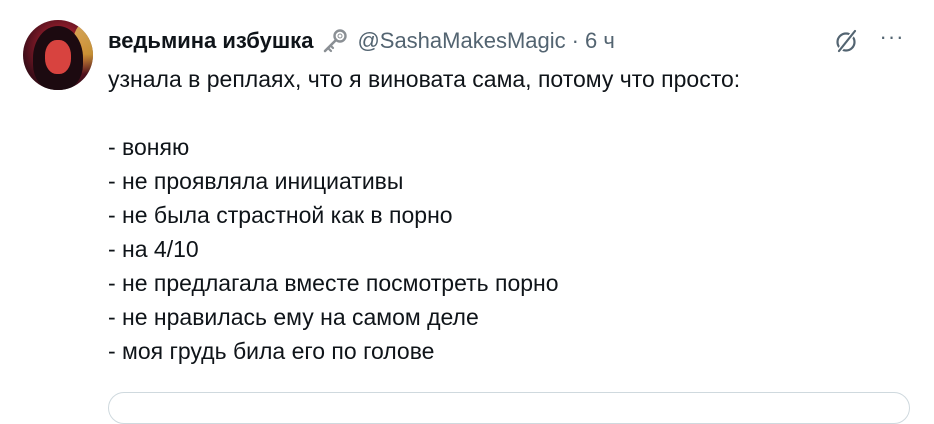  I want to click on author-display-name: ведьмина избушка, so click(210, 41).